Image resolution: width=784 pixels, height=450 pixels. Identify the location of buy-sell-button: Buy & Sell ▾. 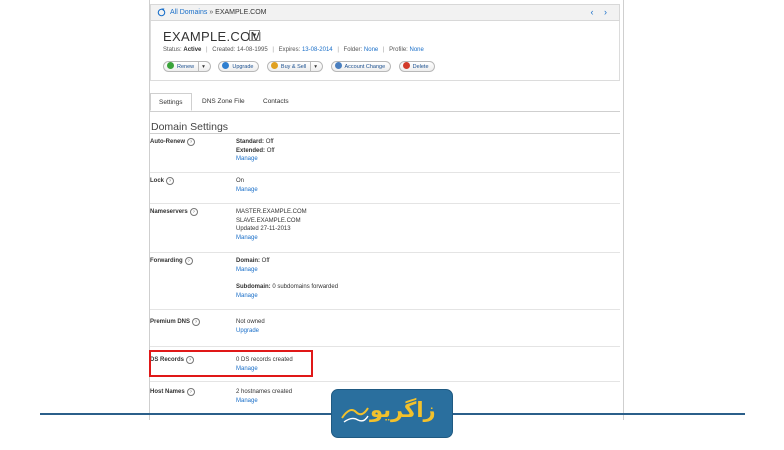
(295, 66).